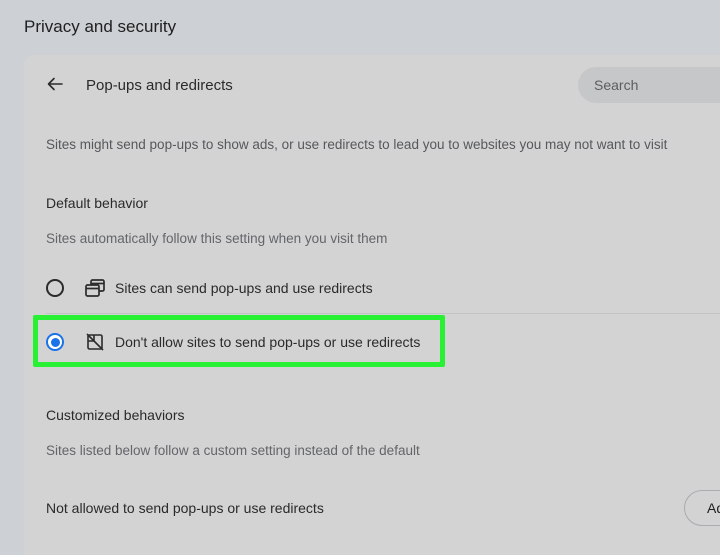  Describe the element at coordinates (115, 415) in the screenshot. I see `customized-behaviors-heading: Customized behaviors` at that location.